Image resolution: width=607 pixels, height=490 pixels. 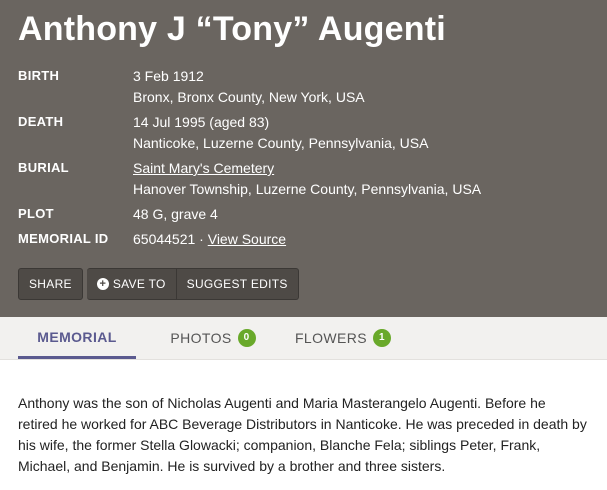 What do you see at coordinates (382, 338) in the screenshot?
I see `flowers-count-badge: 1` at bounding box center [382, 338].